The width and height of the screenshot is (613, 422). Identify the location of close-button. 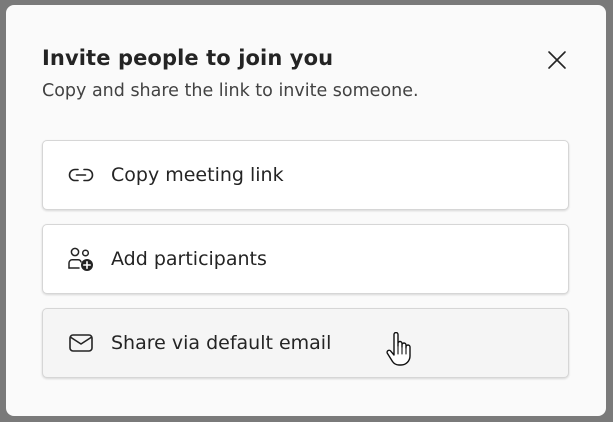
(557, 60).